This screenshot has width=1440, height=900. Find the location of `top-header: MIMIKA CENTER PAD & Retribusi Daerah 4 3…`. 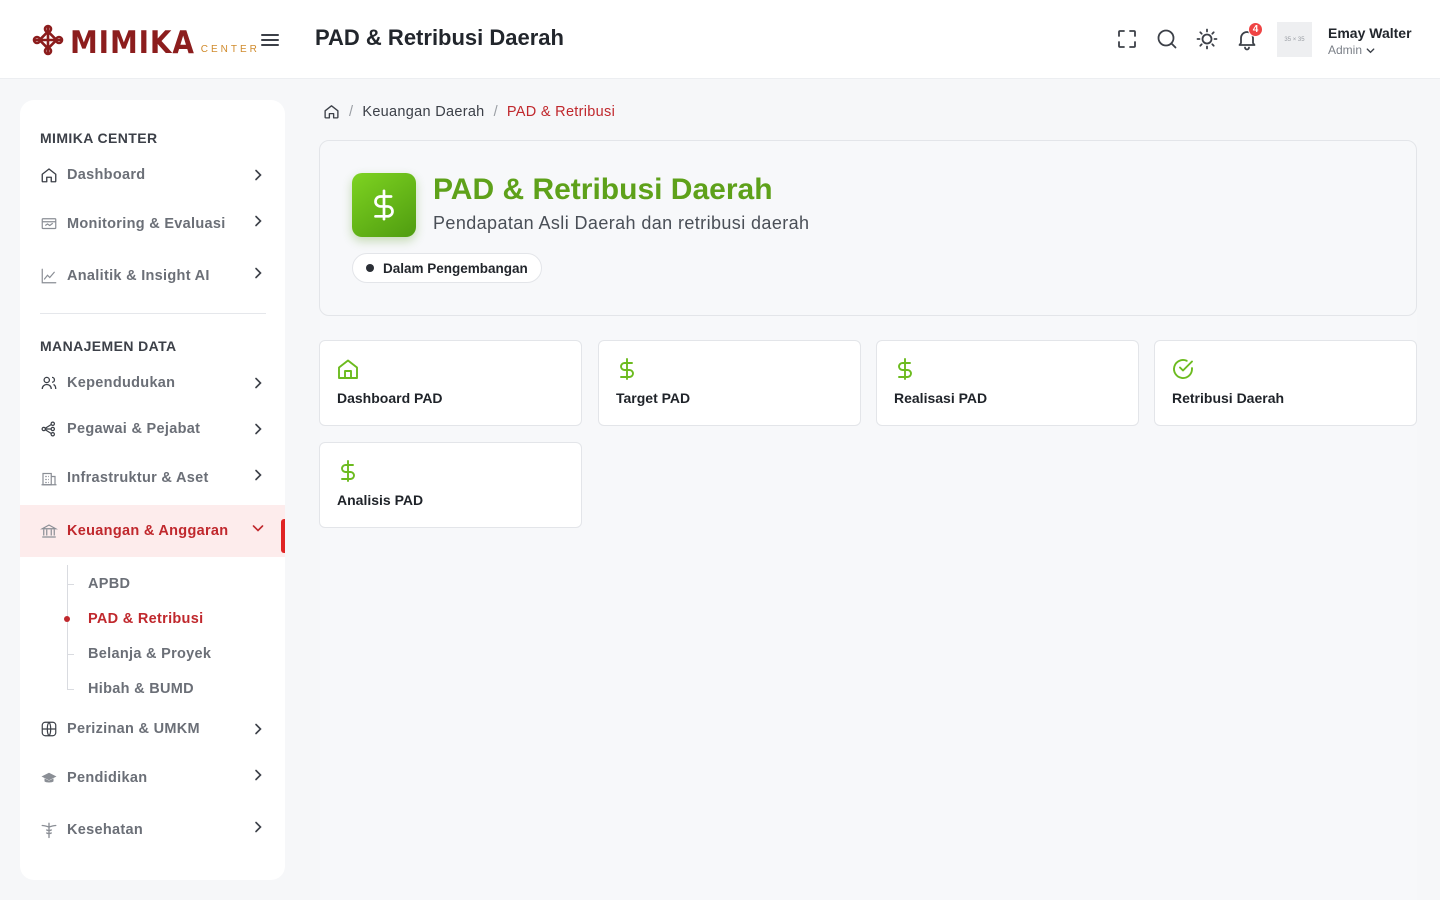

top-header: MIMIKA CENTER PAD & Retribusi Daerah 4 3… is located at coordinates (720, 39).